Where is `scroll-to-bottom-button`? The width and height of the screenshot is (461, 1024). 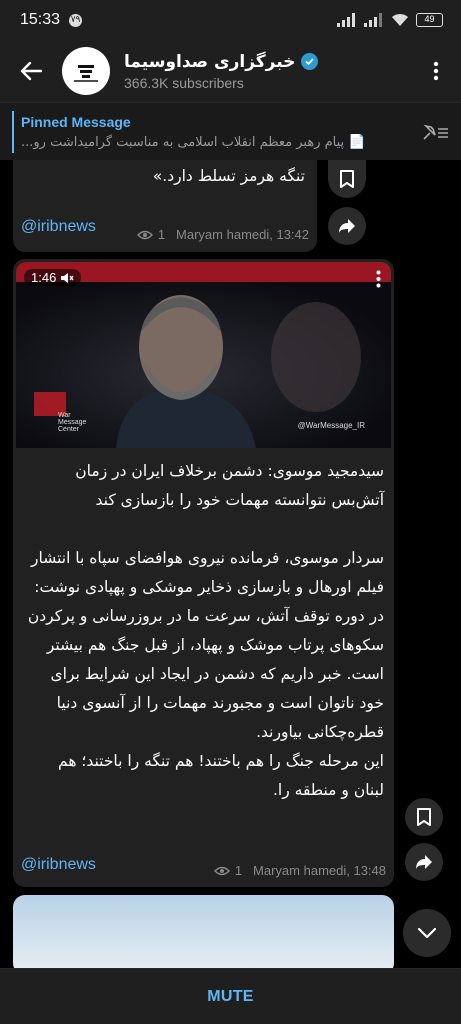
scroll-to-bottom-button is located at coordinates (427, 933).